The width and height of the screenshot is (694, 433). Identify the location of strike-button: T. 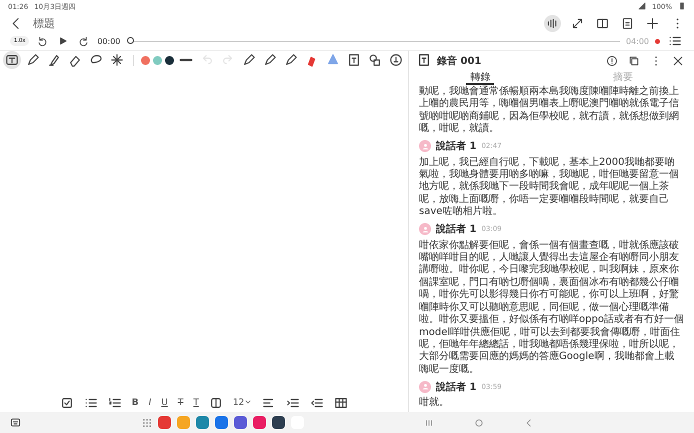
(181, 403).